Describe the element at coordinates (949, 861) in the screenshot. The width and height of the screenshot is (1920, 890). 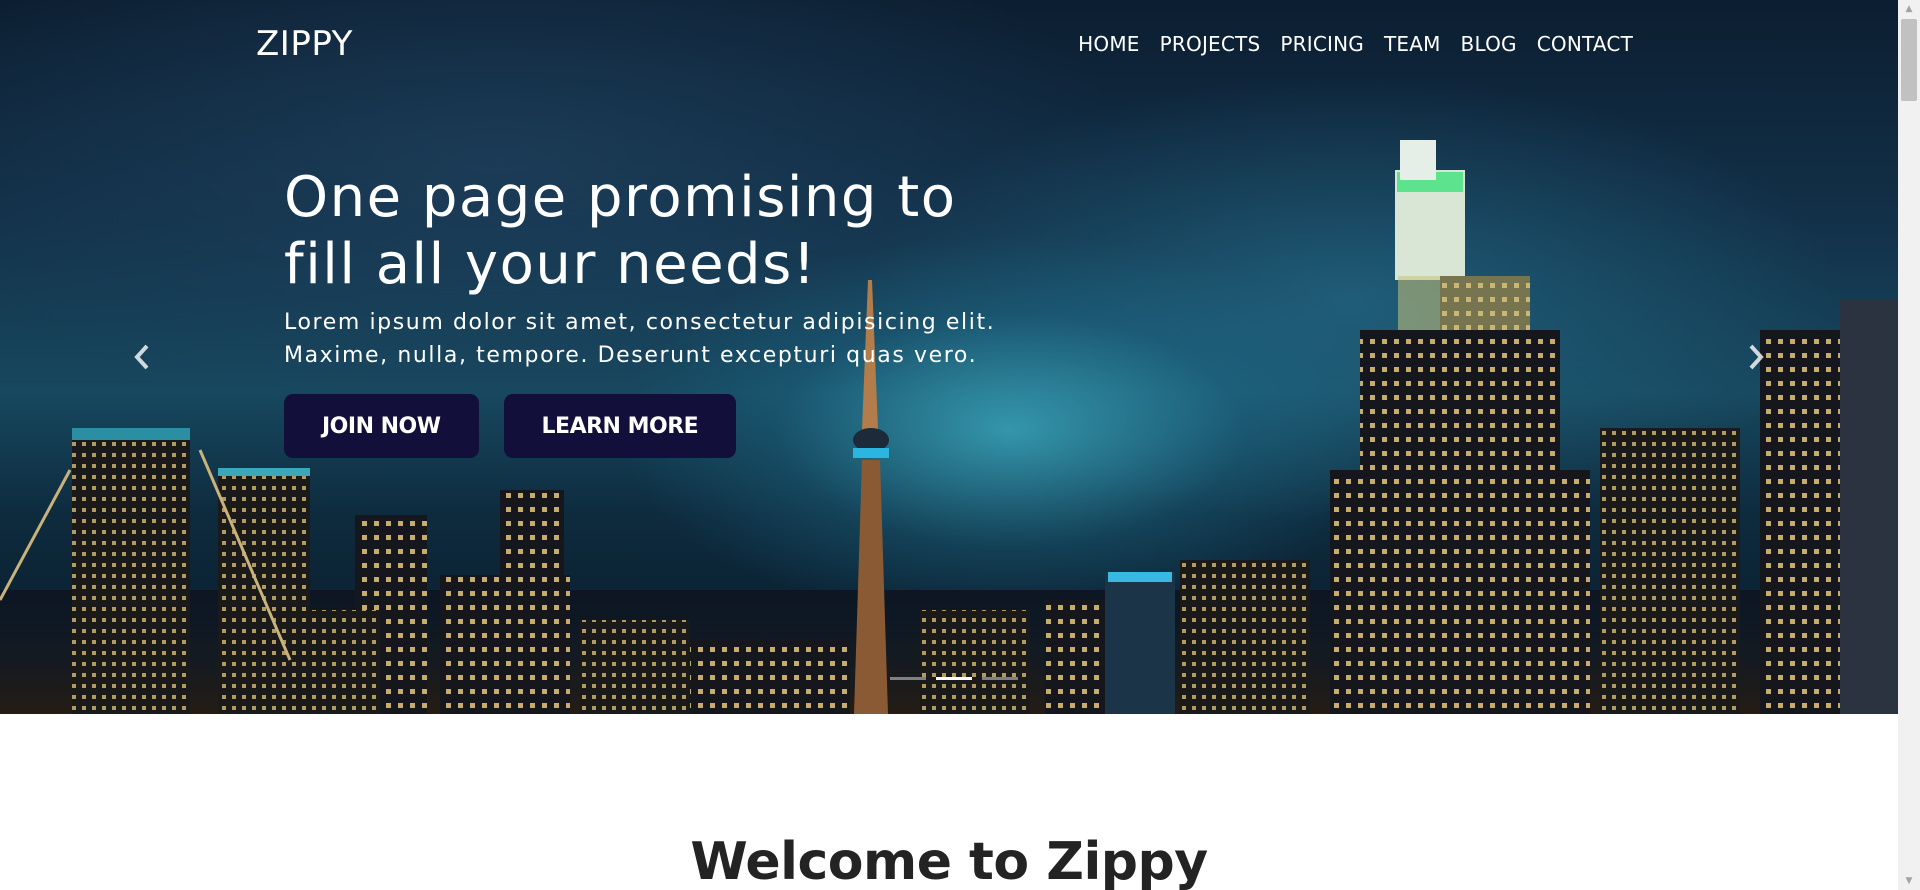
I see `welcome-title: Welcome to Zippy` at that location.